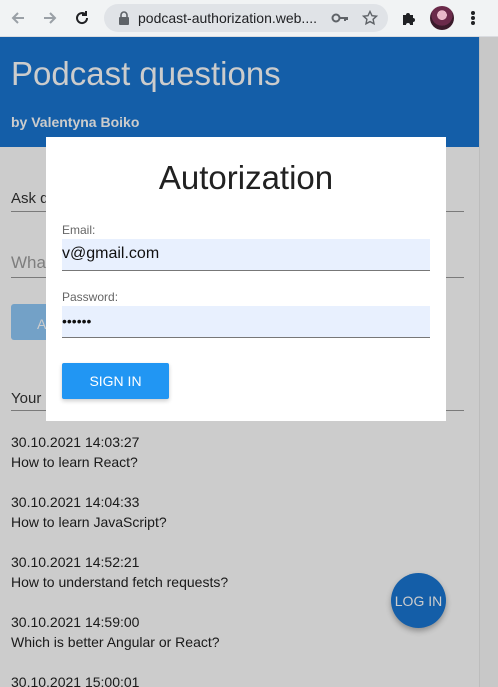  What do you see at coordinates (409, 18) in the screenshot?
I see `puzzle-icon` at bounding box center [409, 18].